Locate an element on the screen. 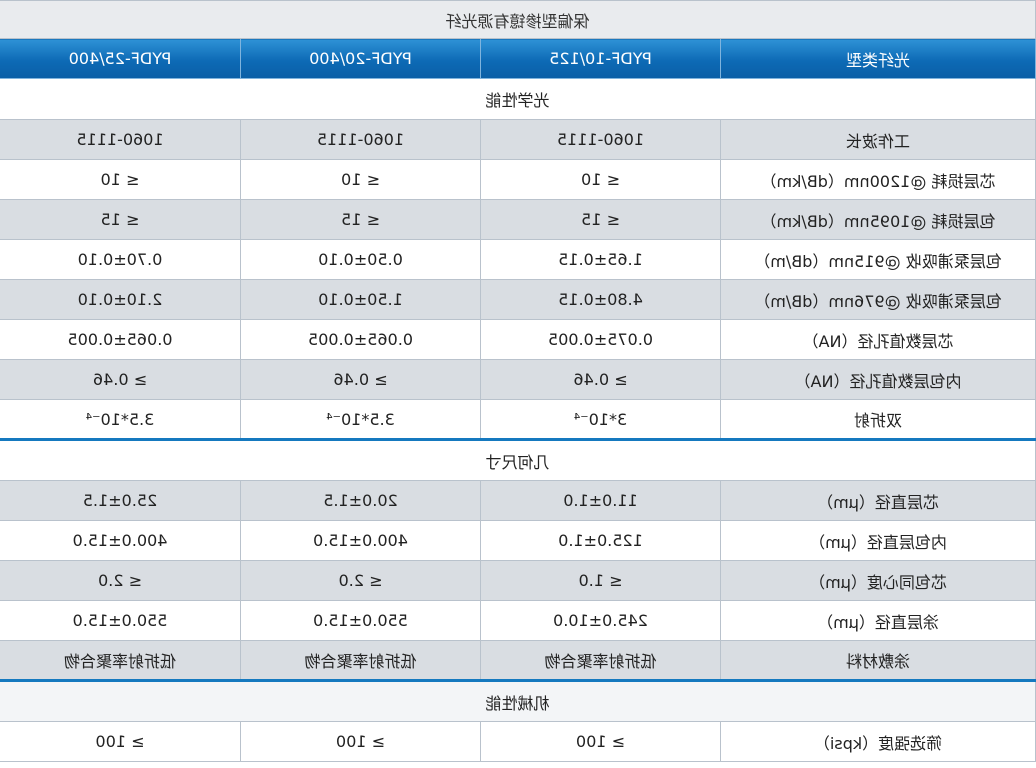 The image size is (1036, 768). value-cell: 0.075±0.005 is located at coordinates (600, 339).